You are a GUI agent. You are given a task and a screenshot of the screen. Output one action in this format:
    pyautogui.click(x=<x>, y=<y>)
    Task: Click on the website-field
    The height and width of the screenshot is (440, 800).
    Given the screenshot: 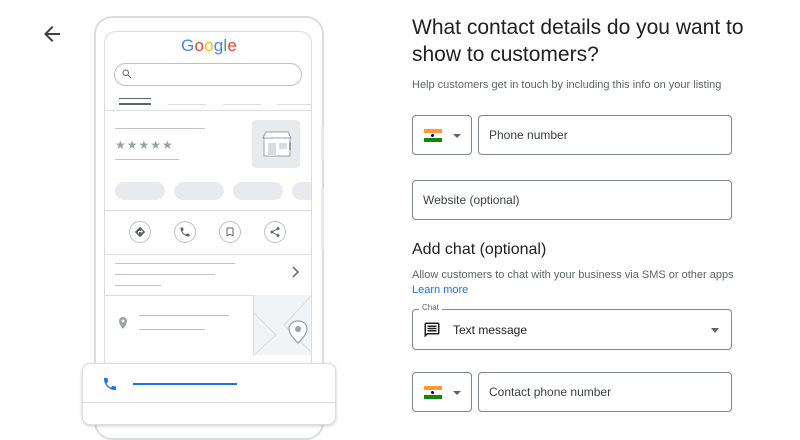 What is the action you would take?
    pyautogui.click(x=572, y=200)
    